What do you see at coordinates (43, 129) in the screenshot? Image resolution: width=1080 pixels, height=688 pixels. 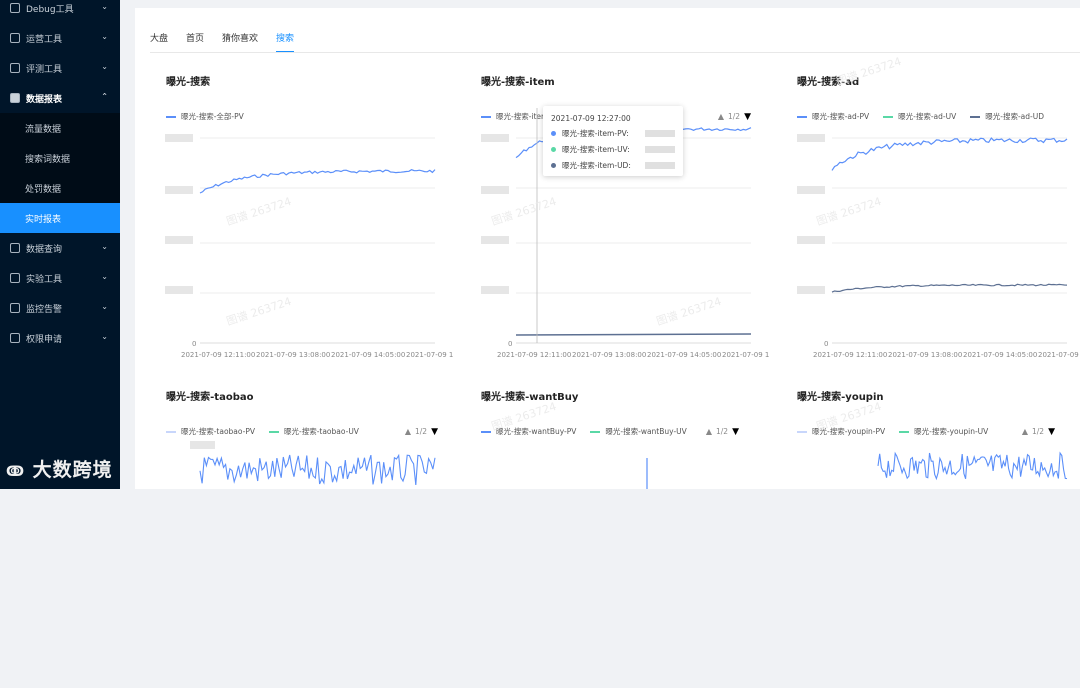 I see `submenu-label: 流量数据` at bounding box center [43, 129].